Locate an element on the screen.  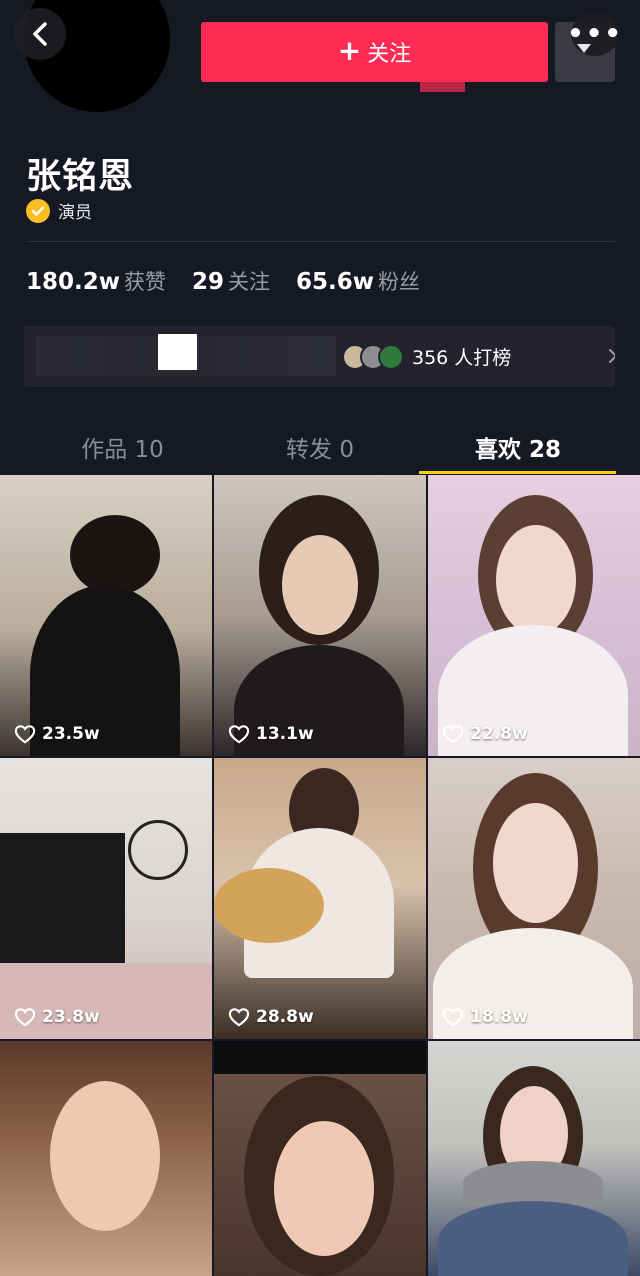
tab-indicator is located at coordinates (517, 472).